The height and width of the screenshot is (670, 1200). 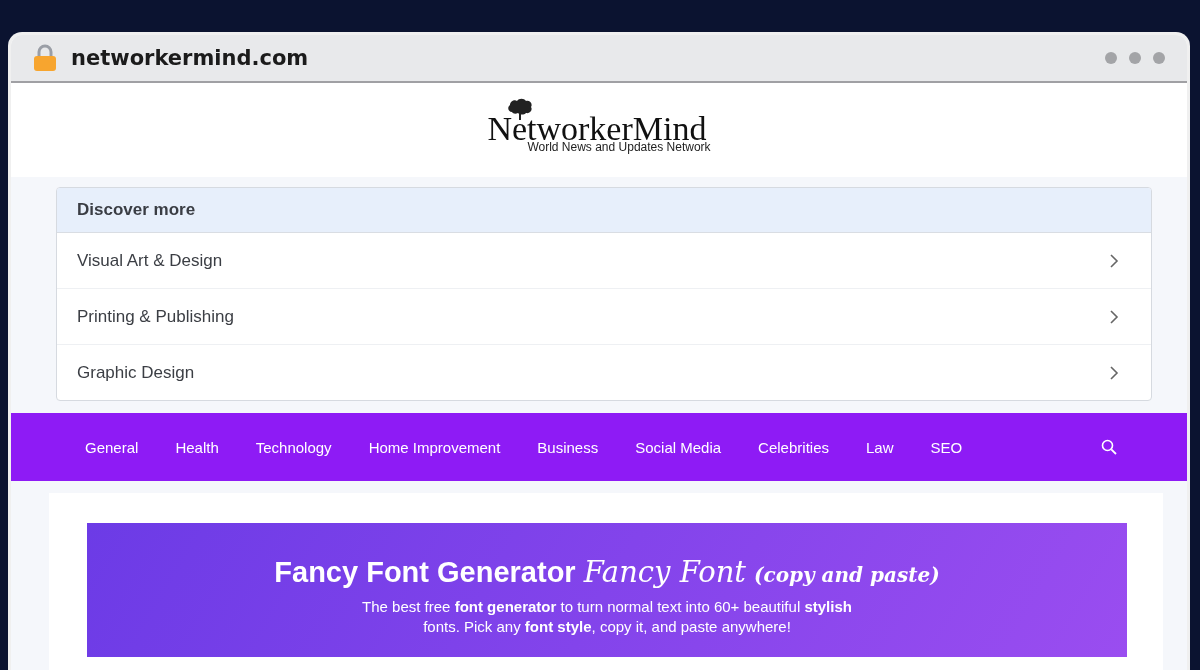 What do you see at coordinates (197, 447) in the screenshot?
I see `nav-link: Health` at bounding box center [197, 447].